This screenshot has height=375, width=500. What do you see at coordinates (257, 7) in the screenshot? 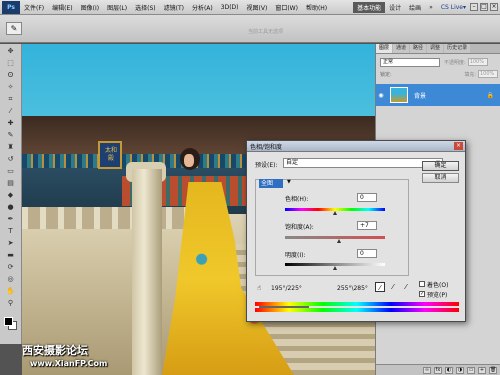
I see `menu-view: 视图(V)` at bounding box center [257, 7].